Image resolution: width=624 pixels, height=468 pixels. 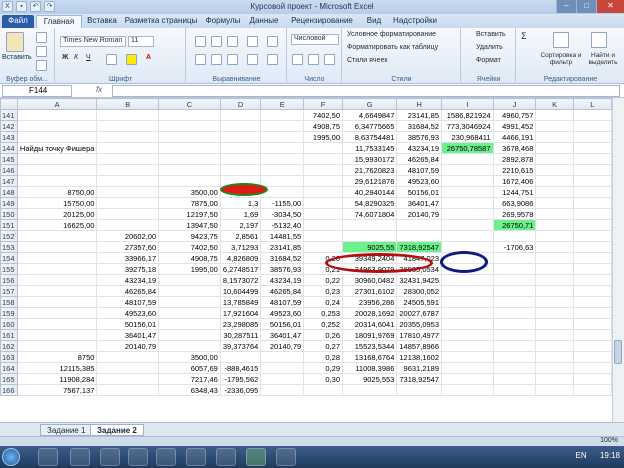 What do you see at coordinates (370, 368) in the screenshot?
I see `cell: 11008,3986` at bounding box center [370, 368].